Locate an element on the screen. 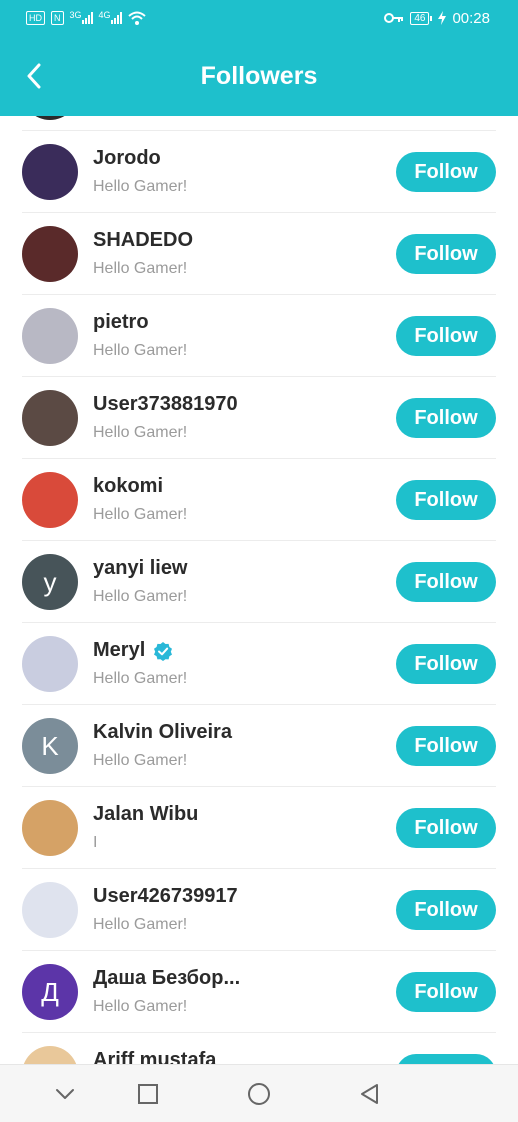 This screenshot has width=518, height=1122. nav-back-button is located at coordinates (369, 1094).